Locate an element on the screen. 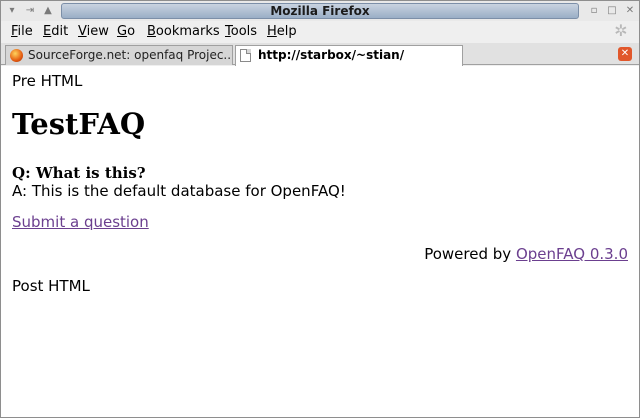 This screenshot has height=418, width=640. powered-by: Powered by OpenFAQ 0.3.0 is located at coordinates (526, 254).